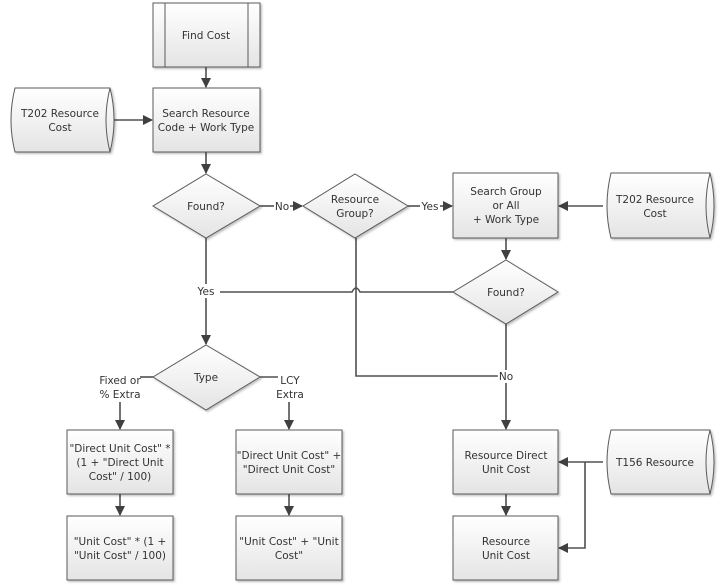 The width and height of the screenshot is (721, 585). I want to click on text-line: or All, so click(505, 206).